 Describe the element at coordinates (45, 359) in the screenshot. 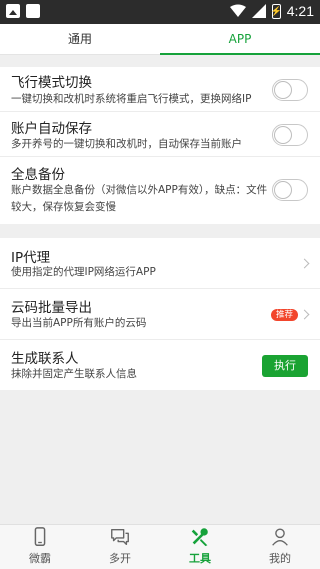

I see `action-title: 生成联系人` at that location.